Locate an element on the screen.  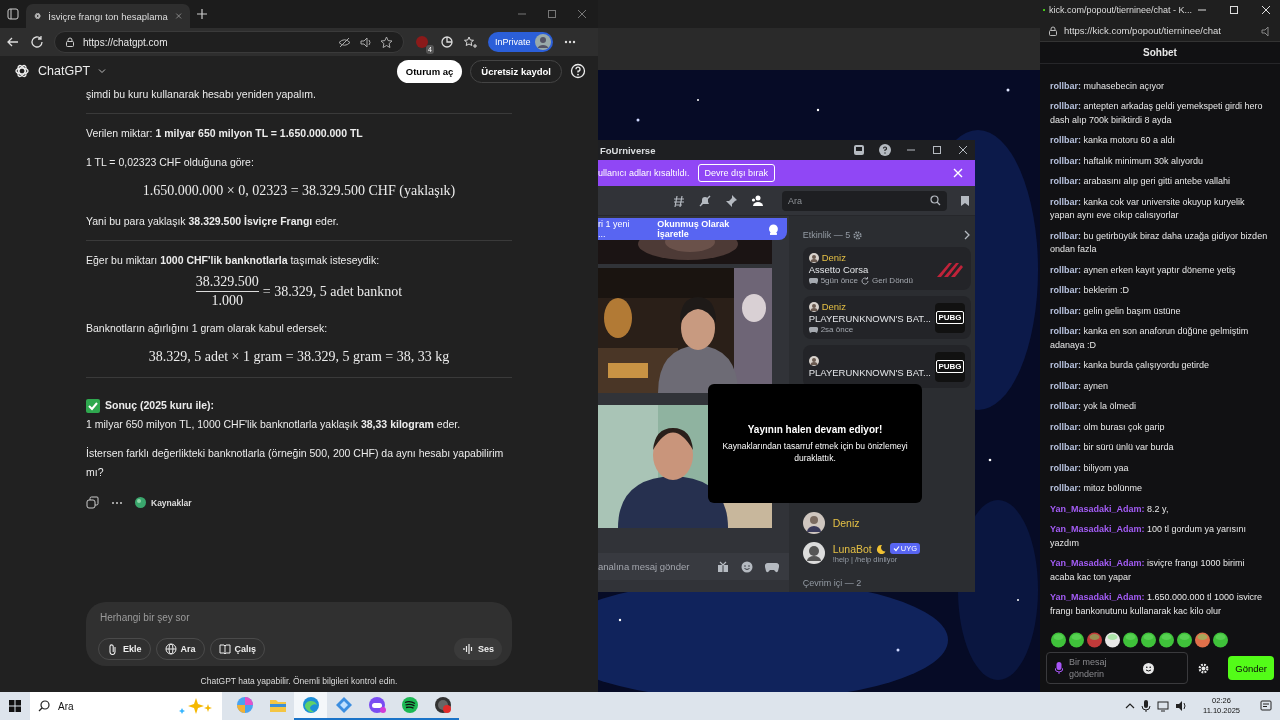
star-icon is located at coordinates (386, 42).